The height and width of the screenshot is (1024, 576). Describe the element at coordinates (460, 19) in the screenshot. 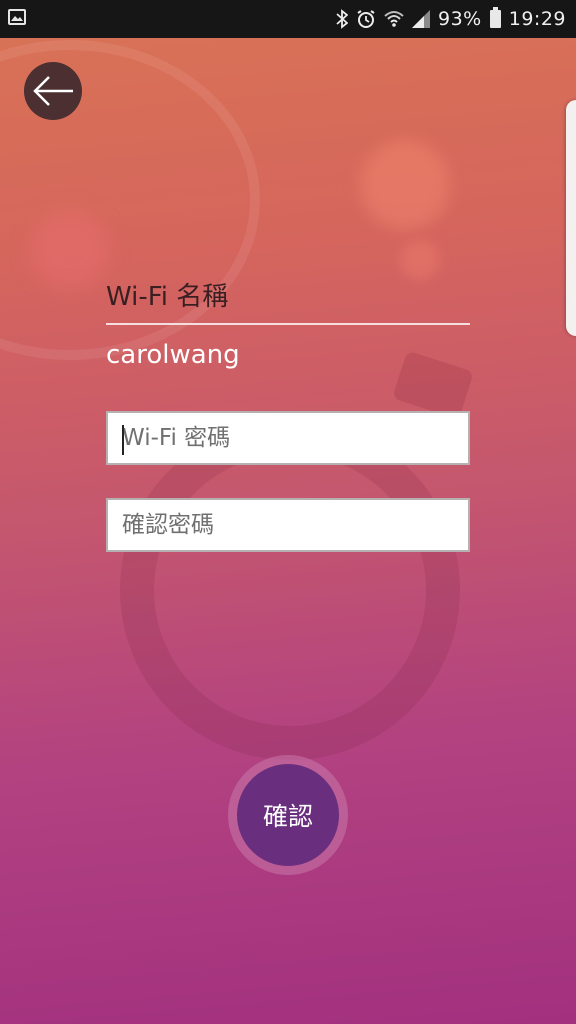

I see `battery-percentage: 93%` at that location.